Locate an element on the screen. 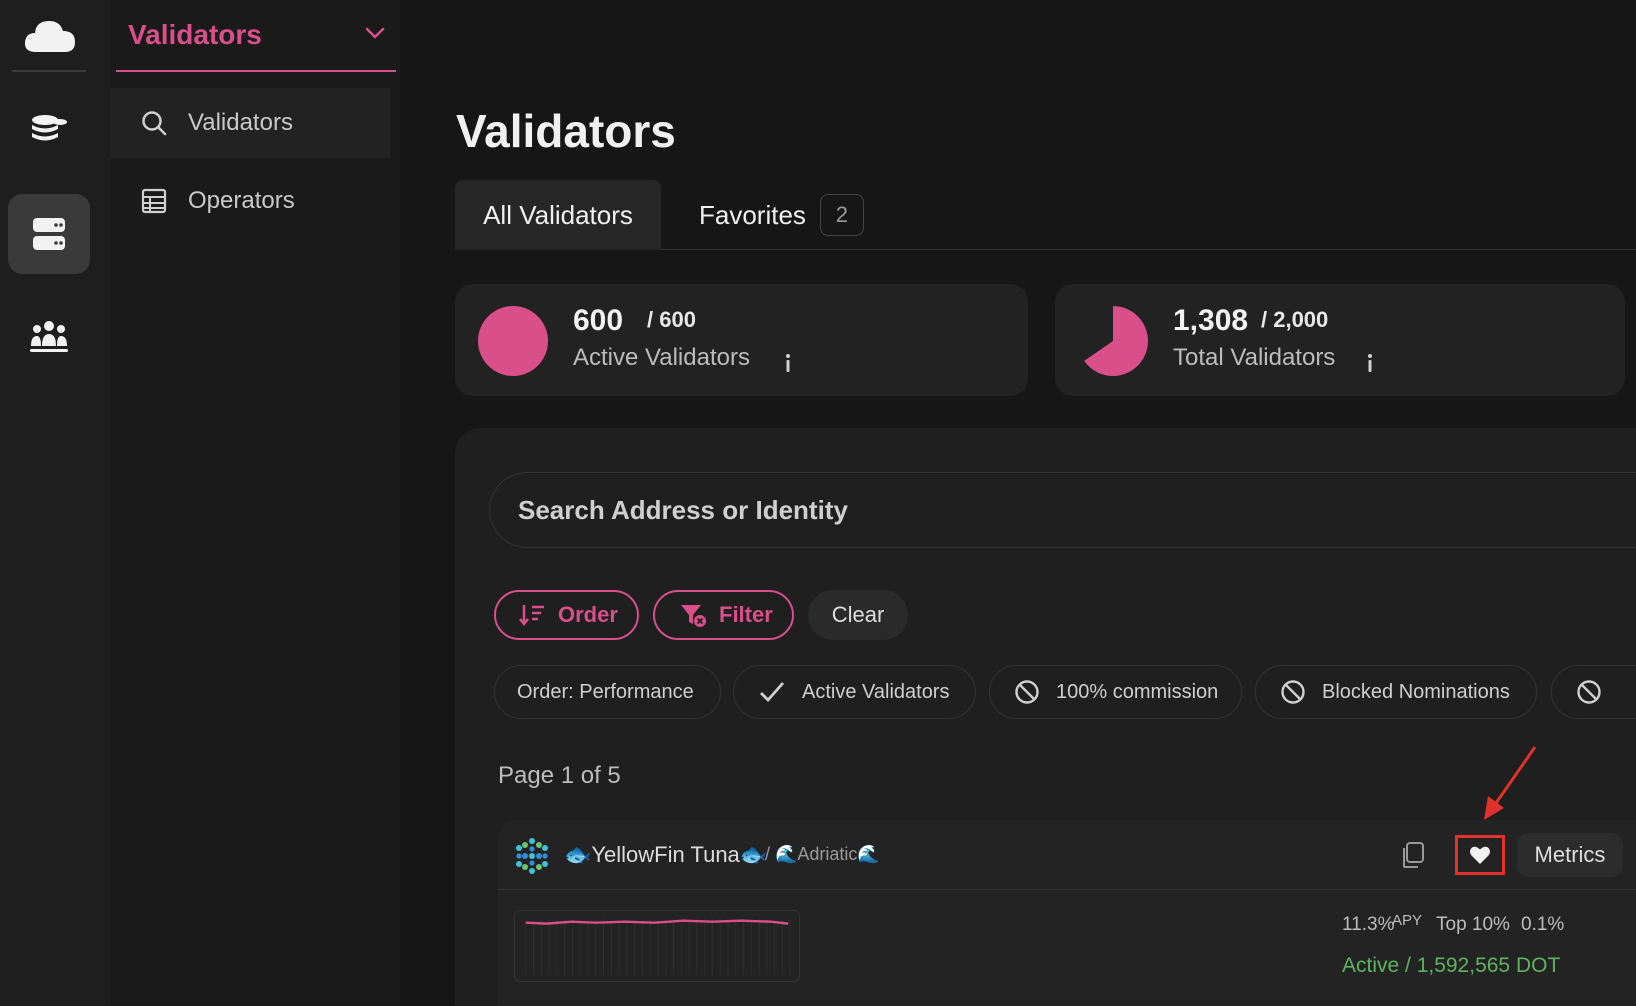 The width and height of the screenshot is (1636, 1006). order-button-label: Order is located at coordinates (588, 614).